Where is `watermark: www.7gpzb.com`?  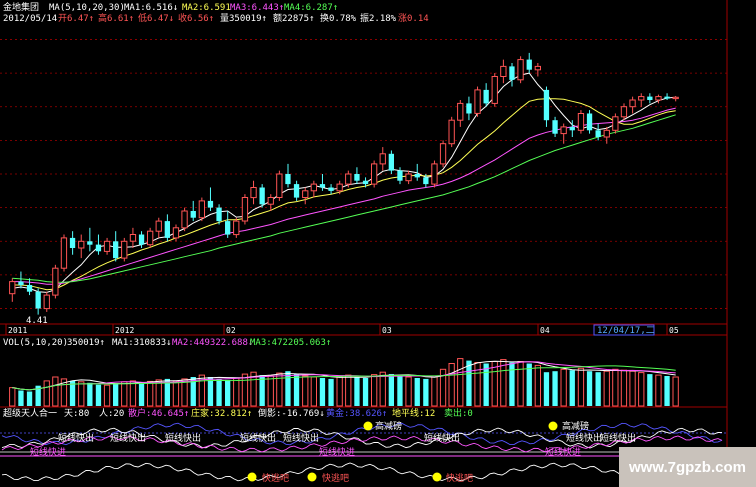
watermark: www.7gpzb.com is located at coordinates (687, 467).